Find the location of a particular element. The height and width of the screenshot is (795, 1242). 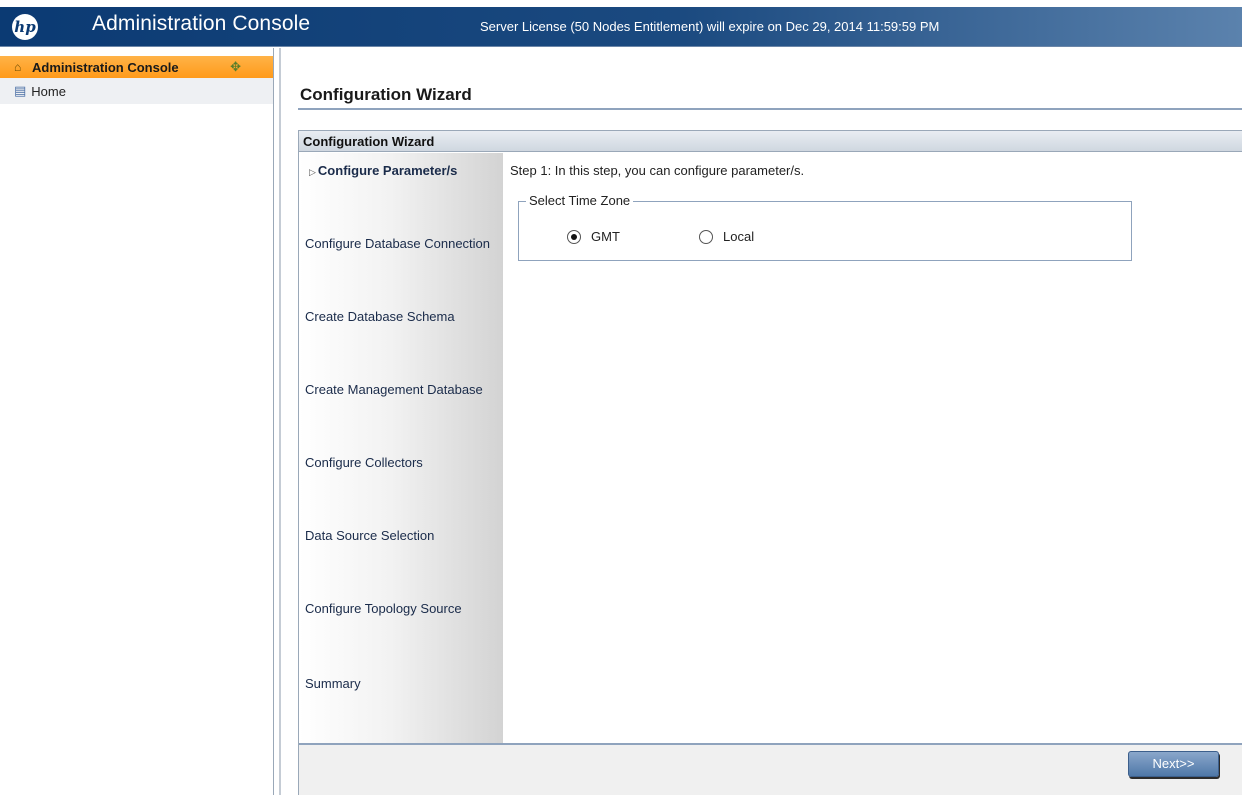

radio-selected-icon is located at coordinates (574, 236).